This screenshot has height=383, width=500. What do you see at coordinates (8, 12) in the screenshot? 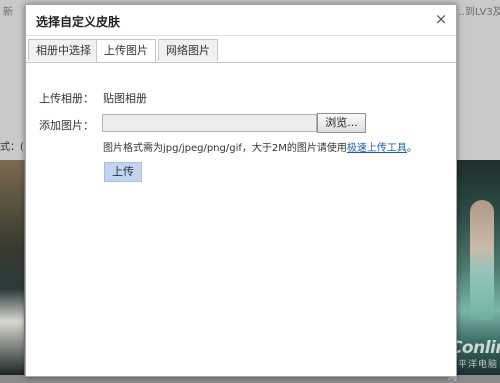
I see `background-top-left-text: 新` at bounding box center [8, 12].